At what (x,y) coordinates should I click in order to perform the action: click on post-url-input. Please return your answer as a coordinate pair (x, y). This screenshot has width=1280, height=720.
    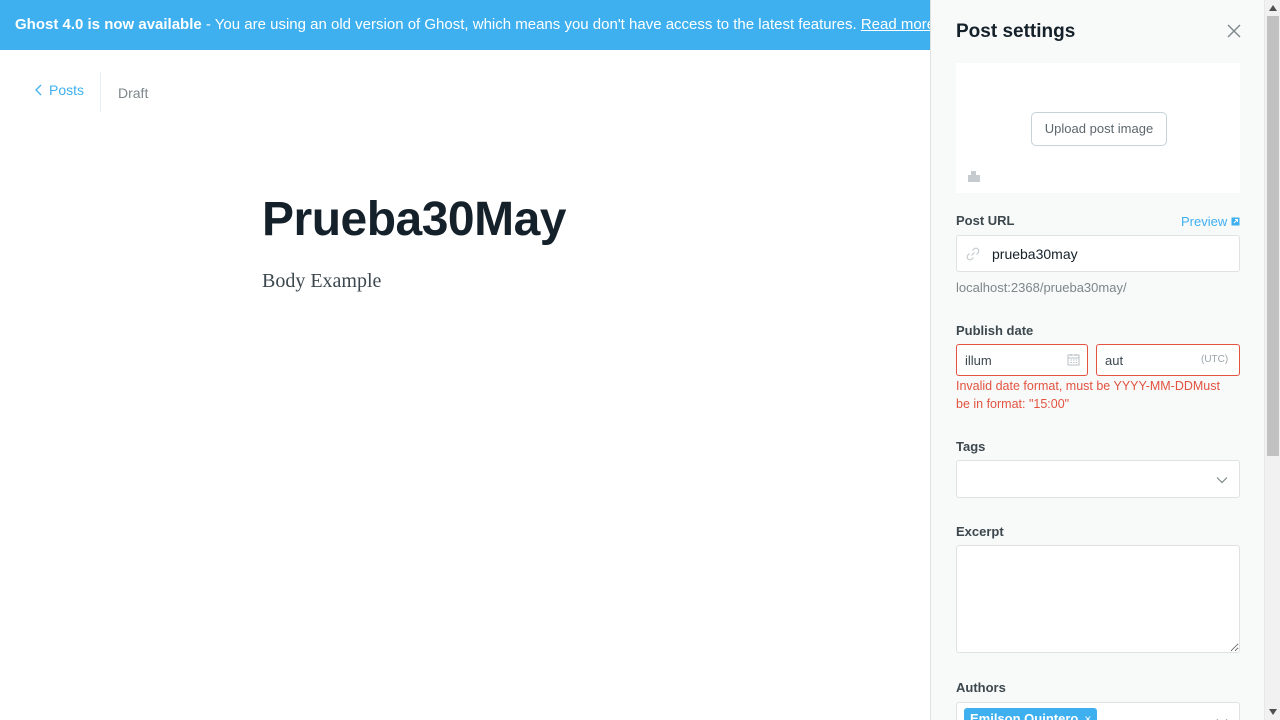
    Looking at the image, I should click on (1112, 253).